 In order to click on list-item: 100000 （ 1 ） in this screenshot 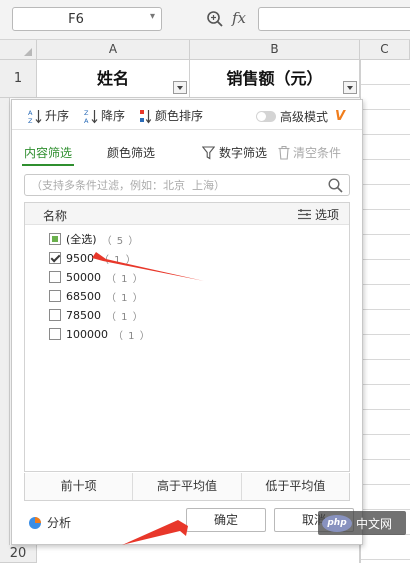, I will do `click(100, 334)`.